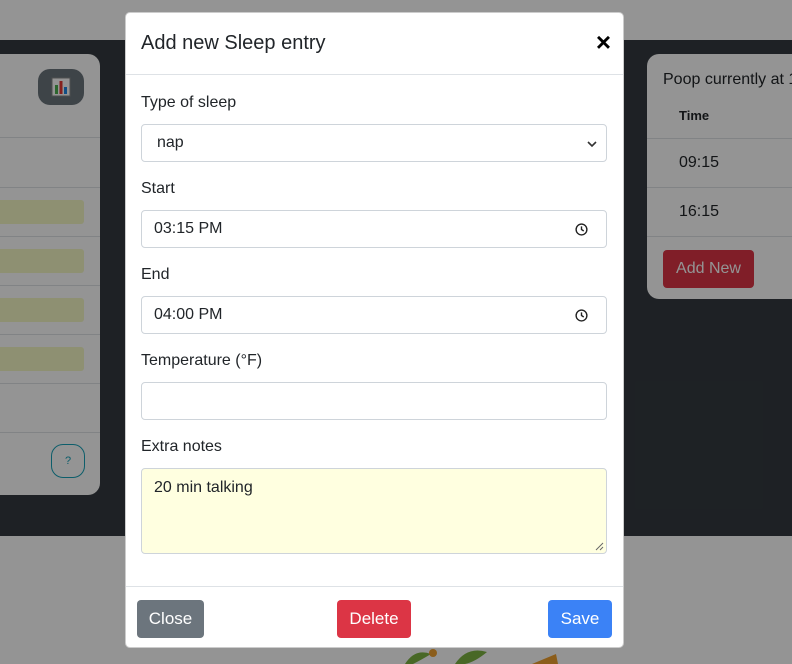  I want to click on delete-button: Delete, so click(374, 619).